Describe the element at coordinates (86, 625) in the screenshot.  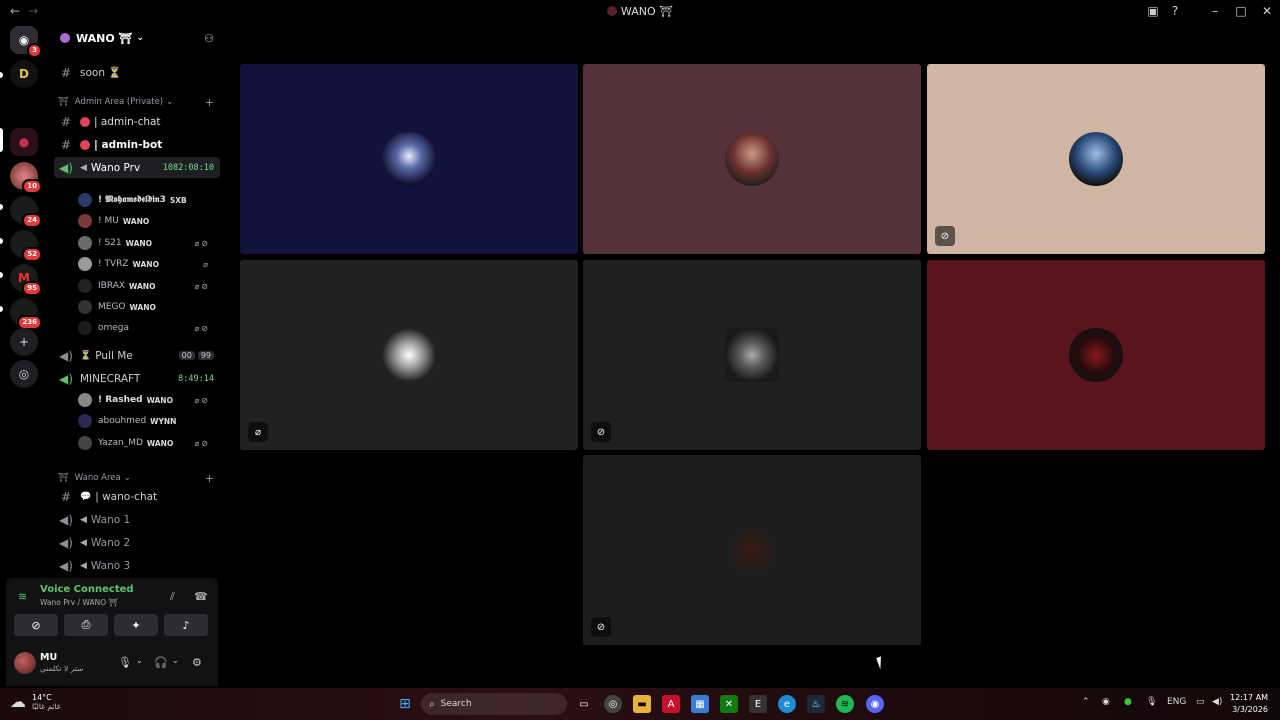
I see `screen-share-button: ⎙` at that location.